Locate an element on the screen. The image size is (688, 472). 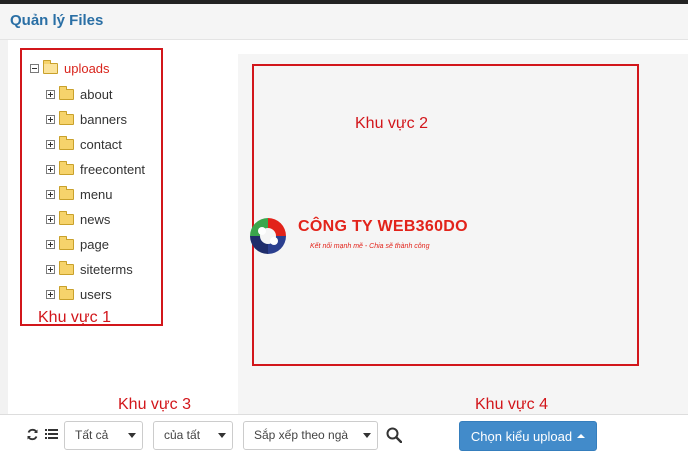
upload-type-button: Chọn kiểu upload is located at coordinates (528, 436).